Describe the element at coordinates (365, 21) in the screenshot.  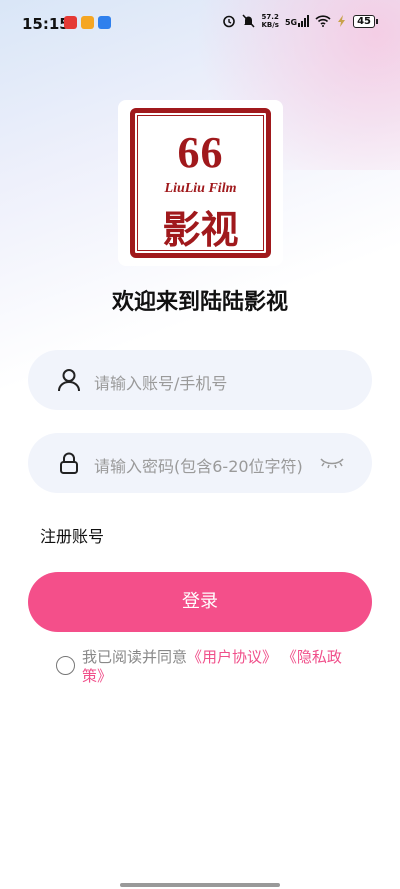
I see `battery-icon: 45` at that location.